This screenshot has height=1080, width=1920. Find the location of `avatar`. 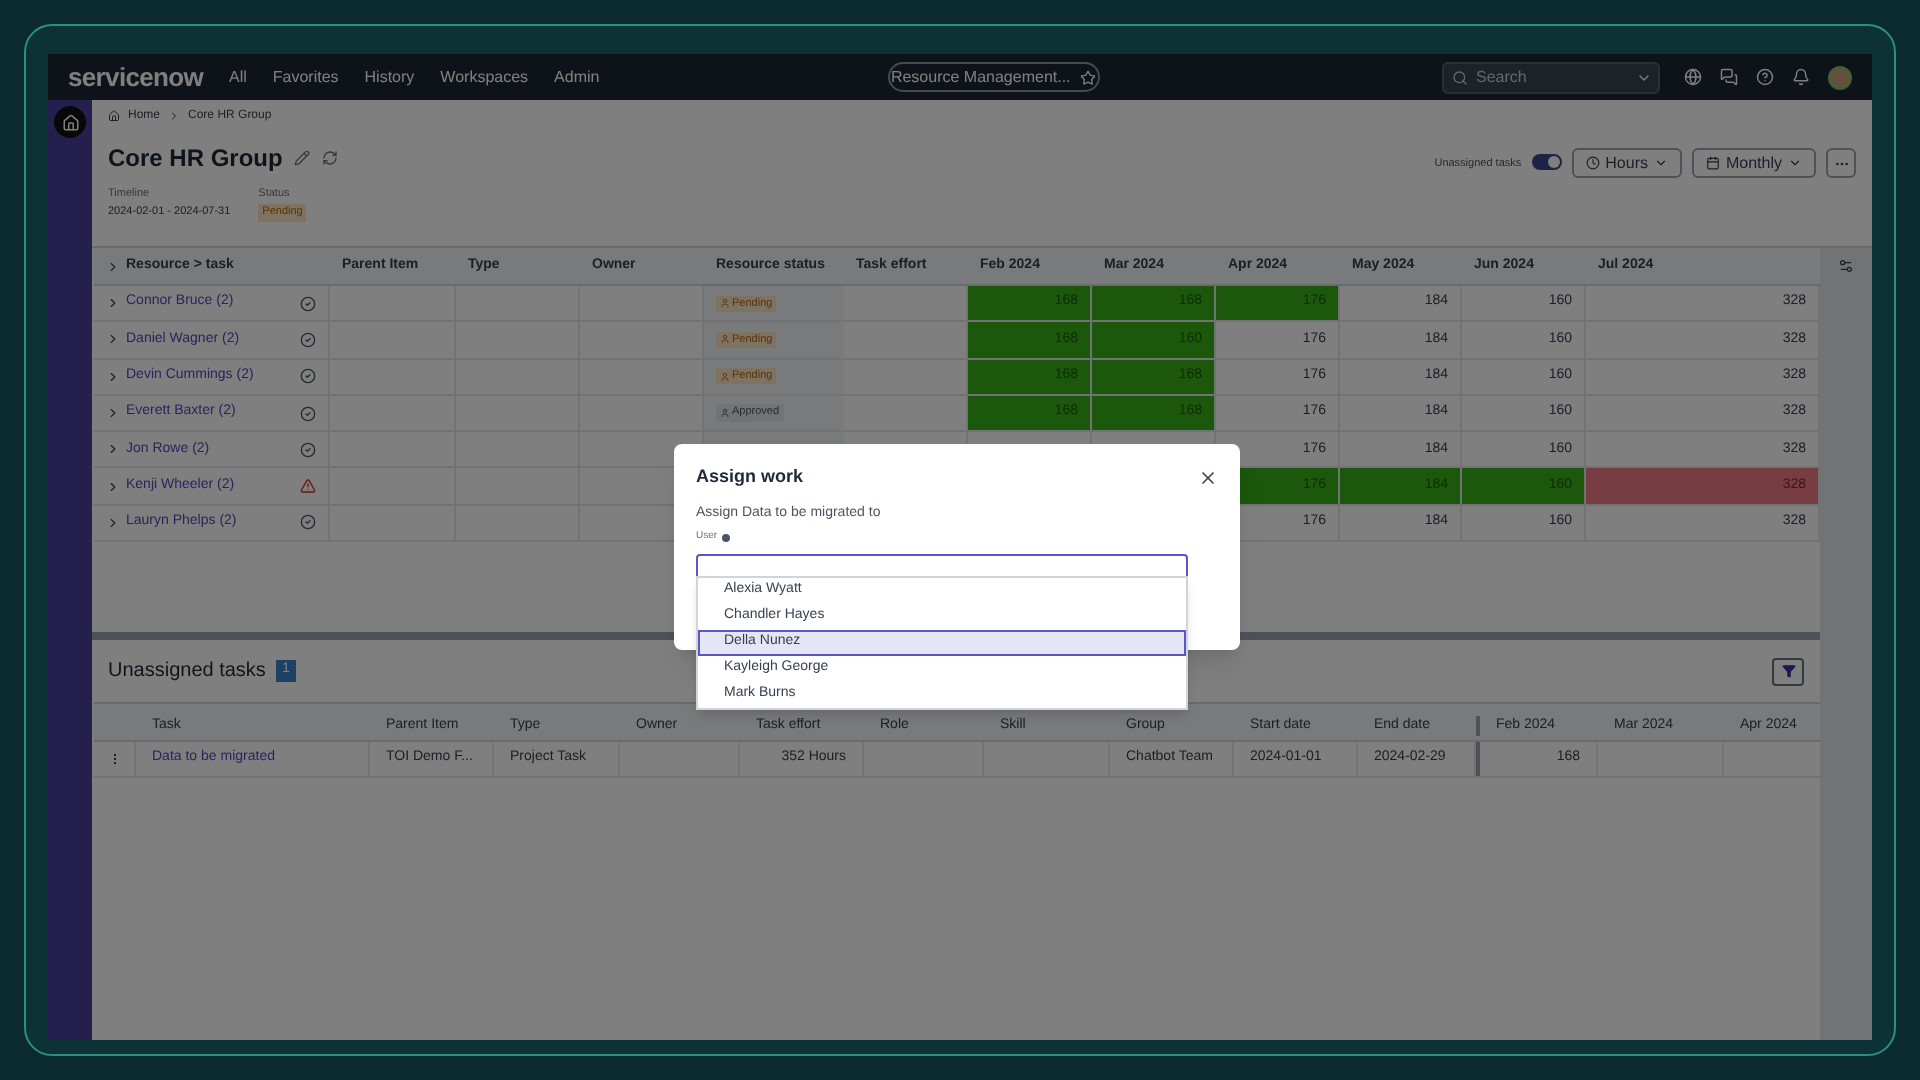

avatar is located at coordinates (1840, 77).